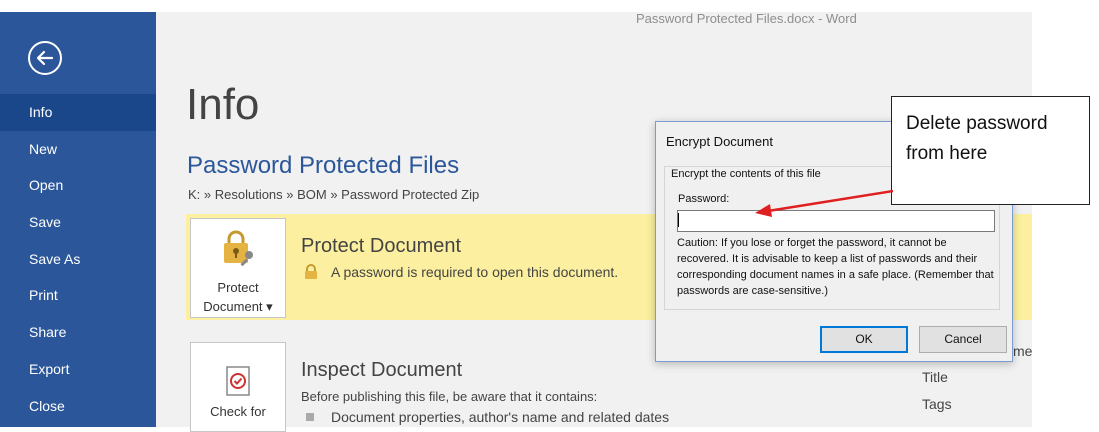  I want to click on cancel-button: Cancel, so click(963, 339).